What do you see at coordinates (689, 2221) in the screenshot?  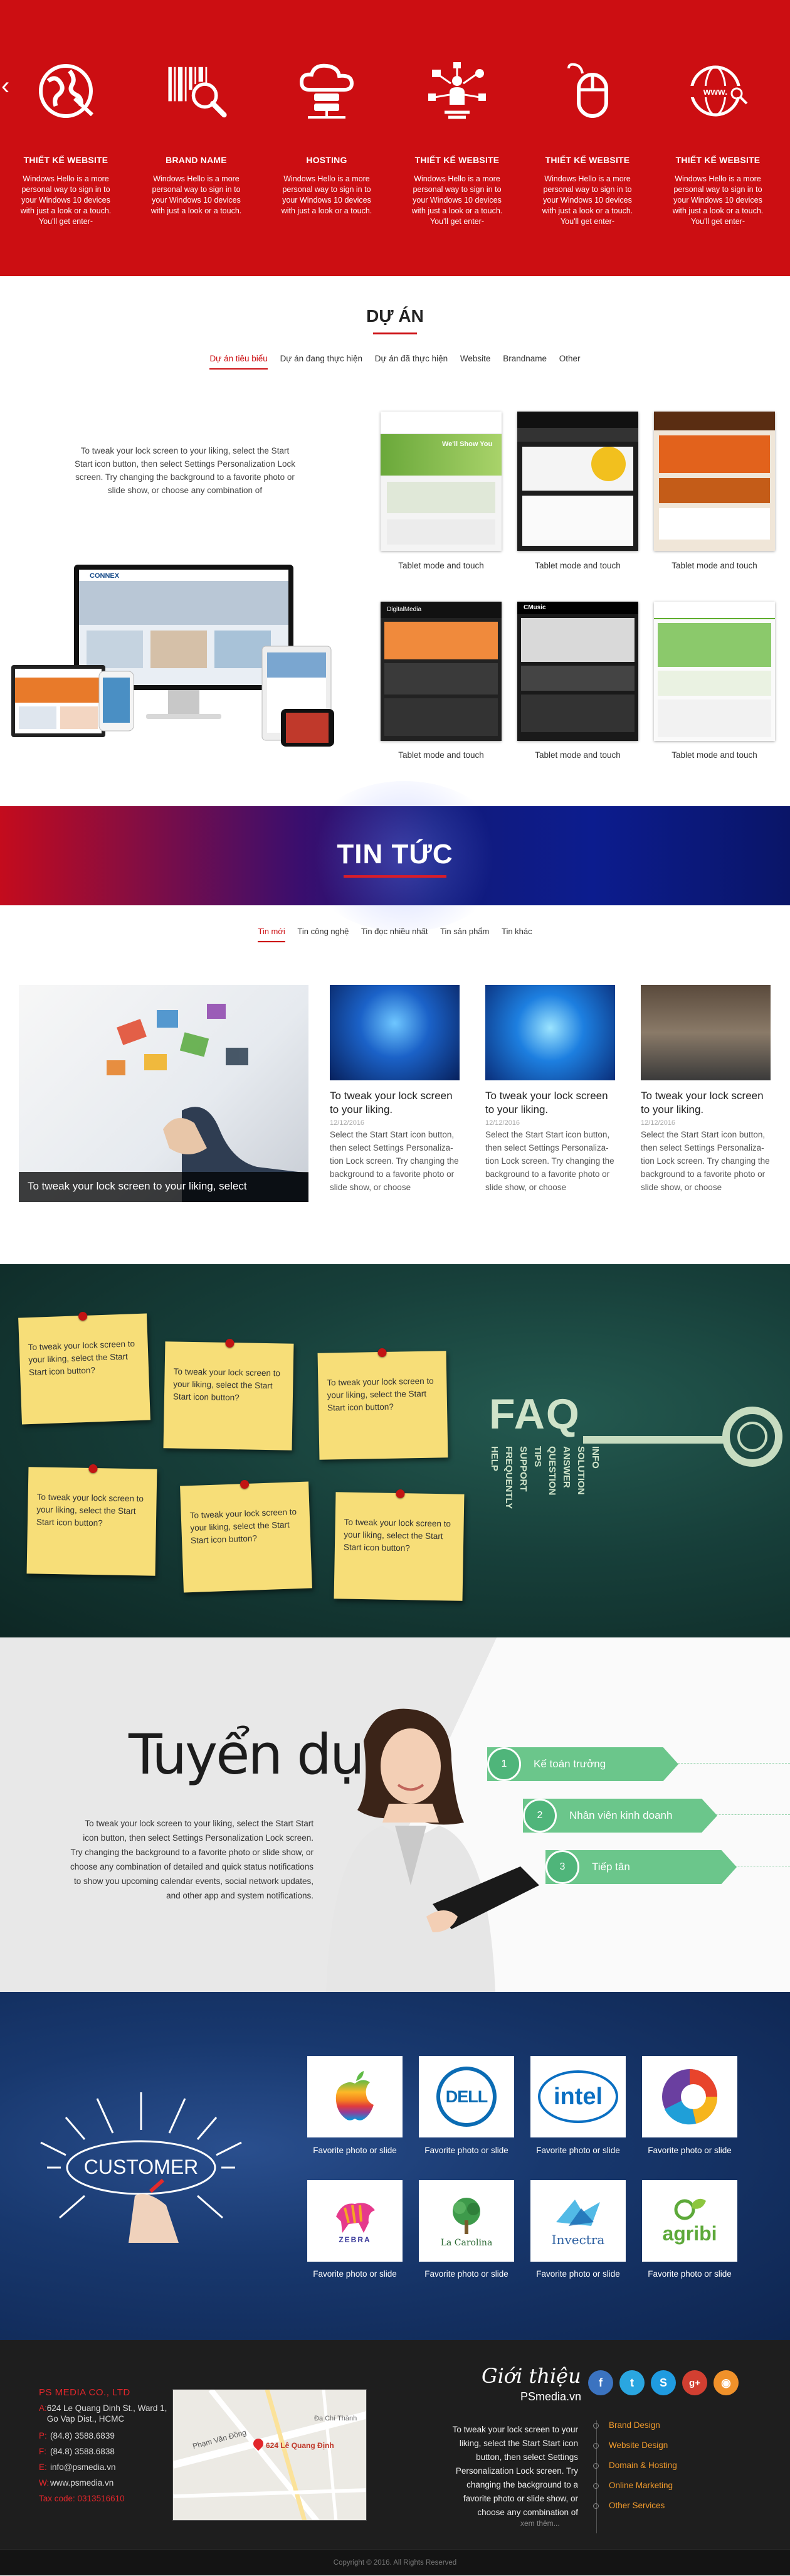 I see `agribi-logo: agribi` at bounding box center [689, 2221].